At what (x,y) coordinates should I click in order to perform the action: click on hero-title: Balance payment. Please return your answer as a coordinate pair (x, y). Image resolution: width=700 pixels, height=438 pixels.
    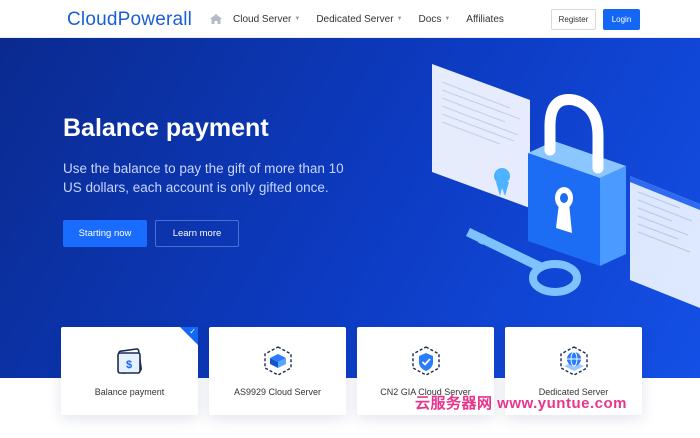
    Looking at the image, I should click on (166, 128).